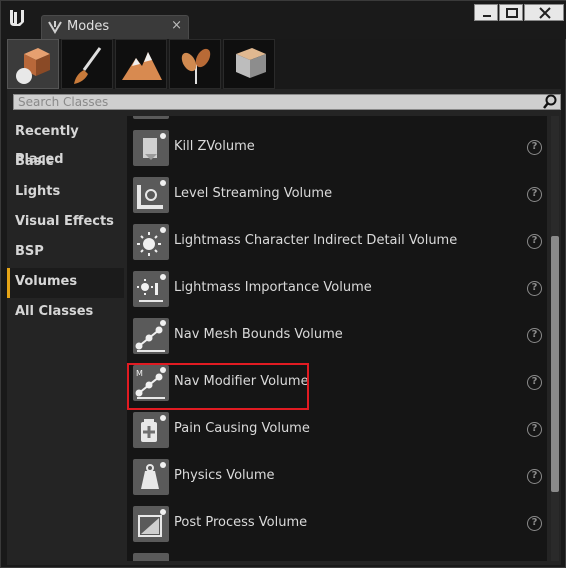  I want to click on close-icon, so click(545, 13).